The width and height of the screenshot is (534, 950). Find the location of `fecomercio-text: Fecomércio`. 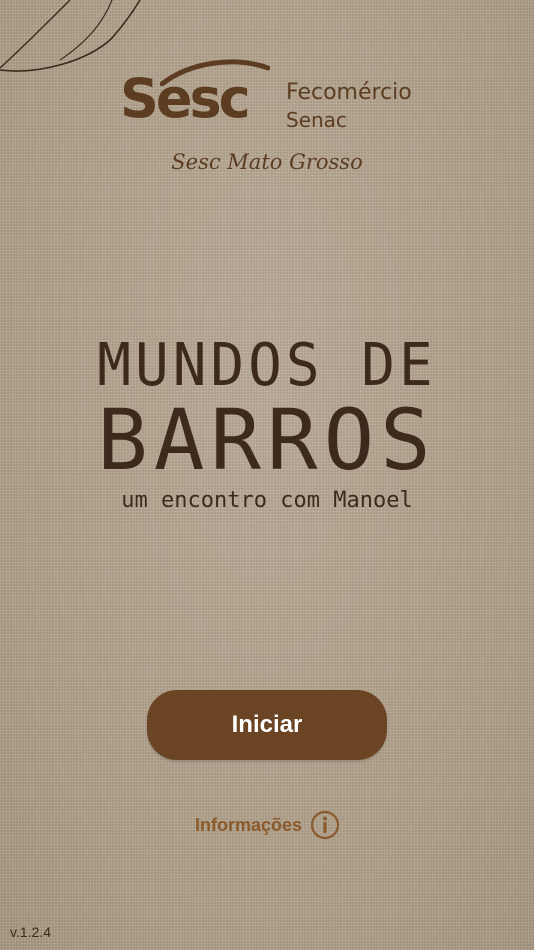

fecomercio-text: Fecomércio is located at coordinates (349, 92).